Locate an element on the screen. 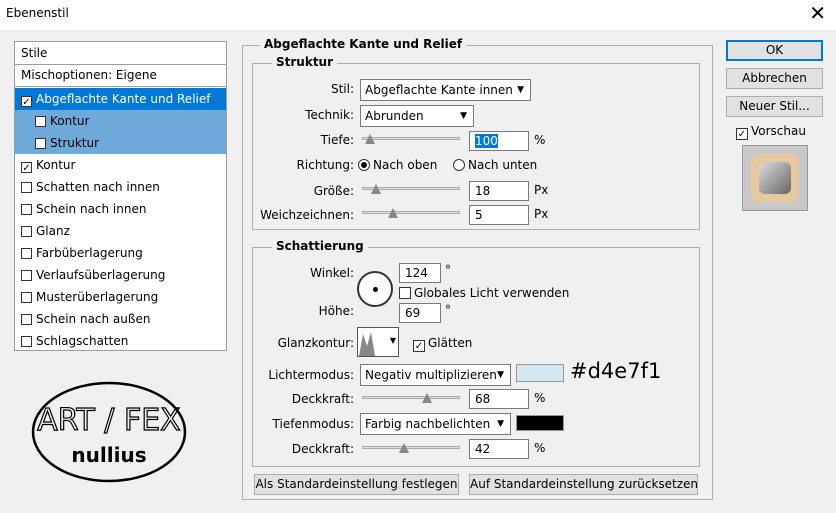 This screenshot has height=513, width=836. direction-down-radio: Nach unten is located at coordinates (495, 165).